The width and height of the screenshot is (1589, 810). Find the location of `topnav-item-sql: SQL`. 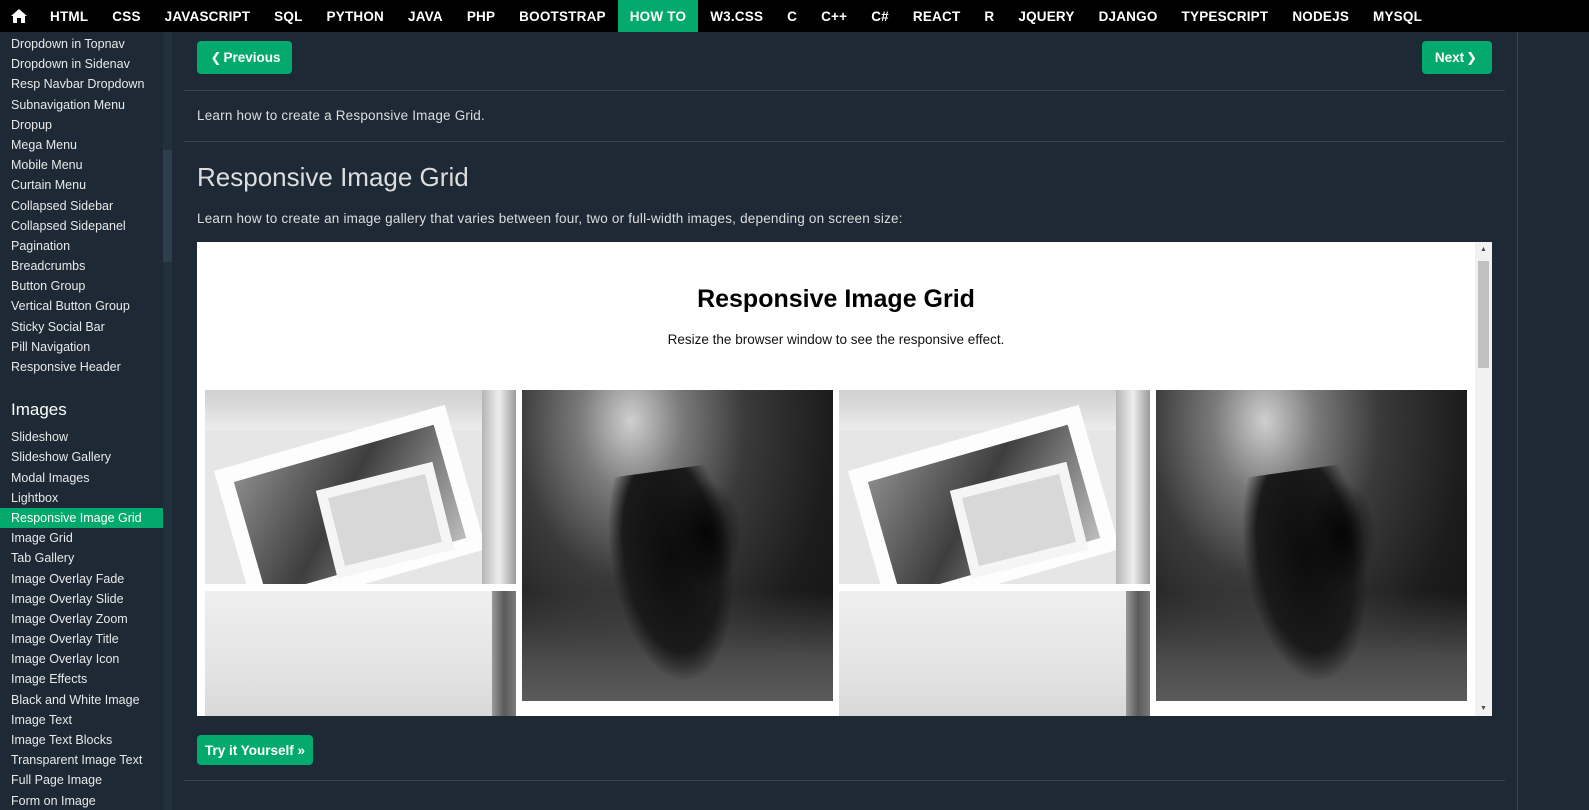

topnav-item-sql: SQL is located at coordinates (288, 16).